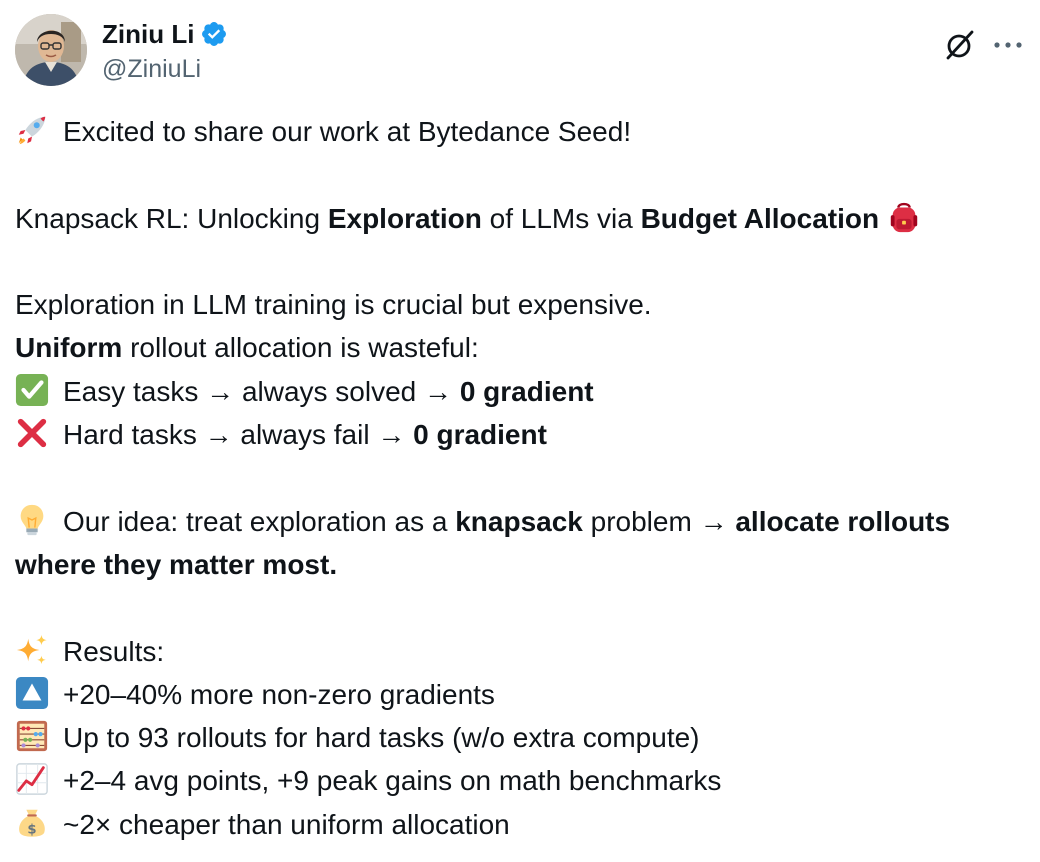 This screenshot has width=1040, height=862. I want to click on grok-slash-icon, so click(960, 45).